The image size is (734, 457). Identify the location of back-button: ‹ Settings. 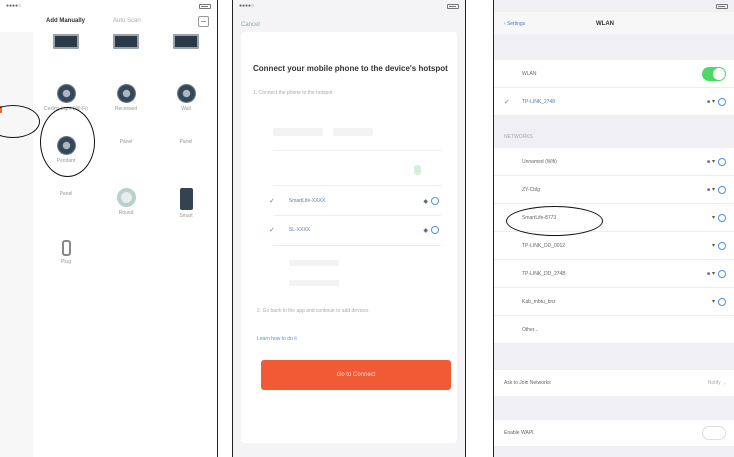
(514, 24).